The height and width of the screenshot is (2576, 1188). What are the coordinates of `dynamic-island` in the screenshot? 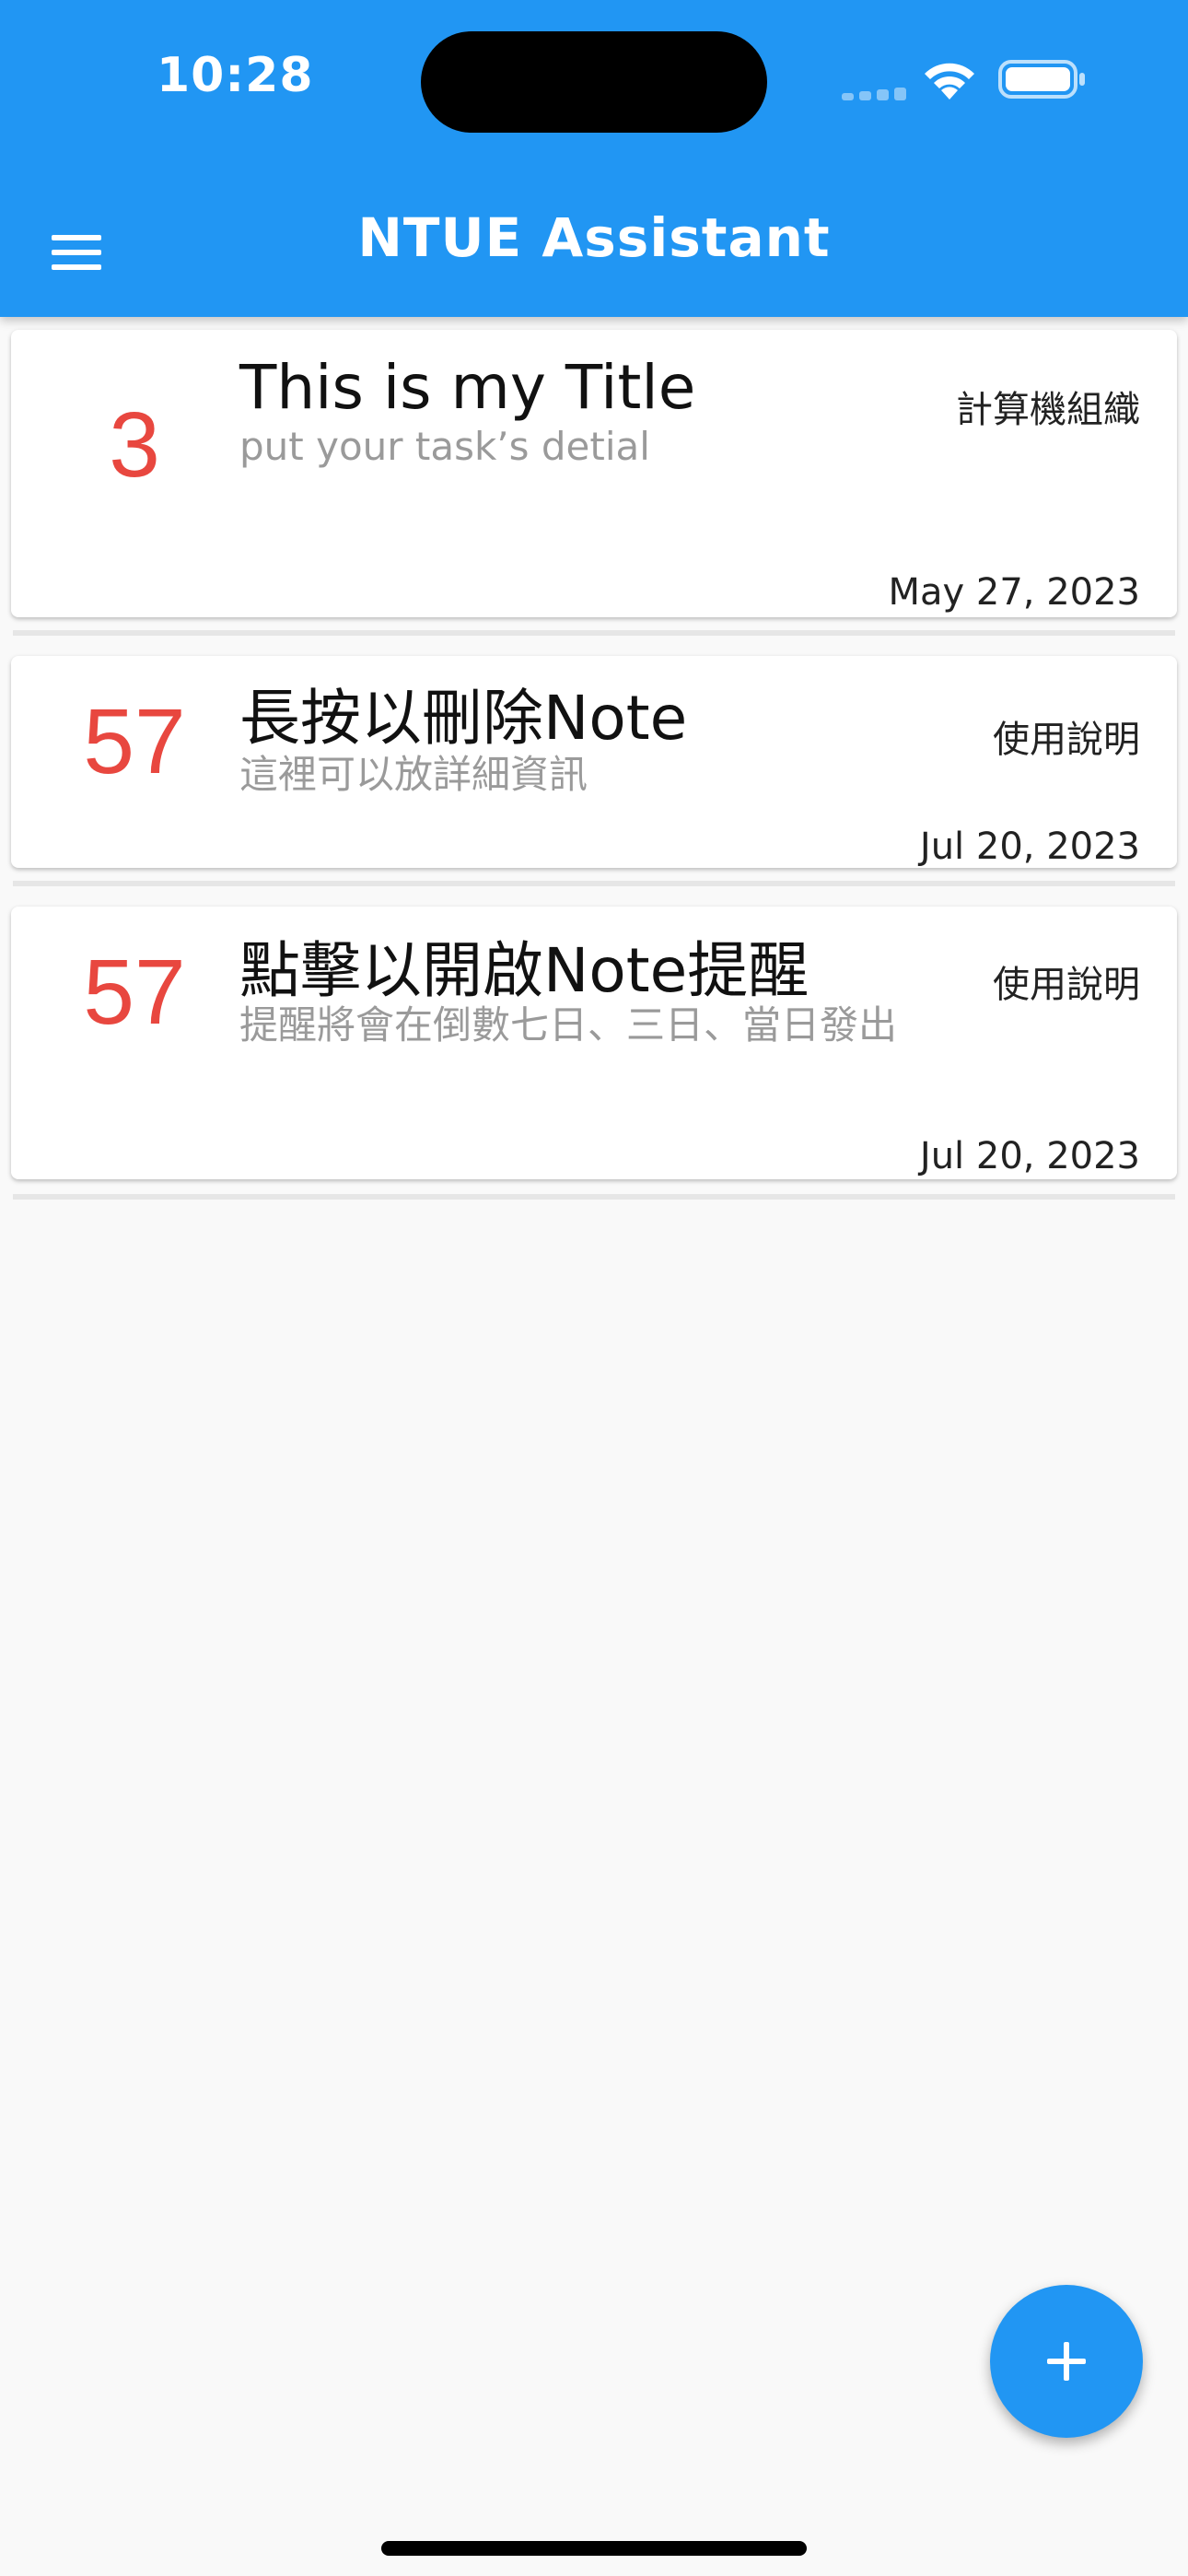 It's located at (594, 82).